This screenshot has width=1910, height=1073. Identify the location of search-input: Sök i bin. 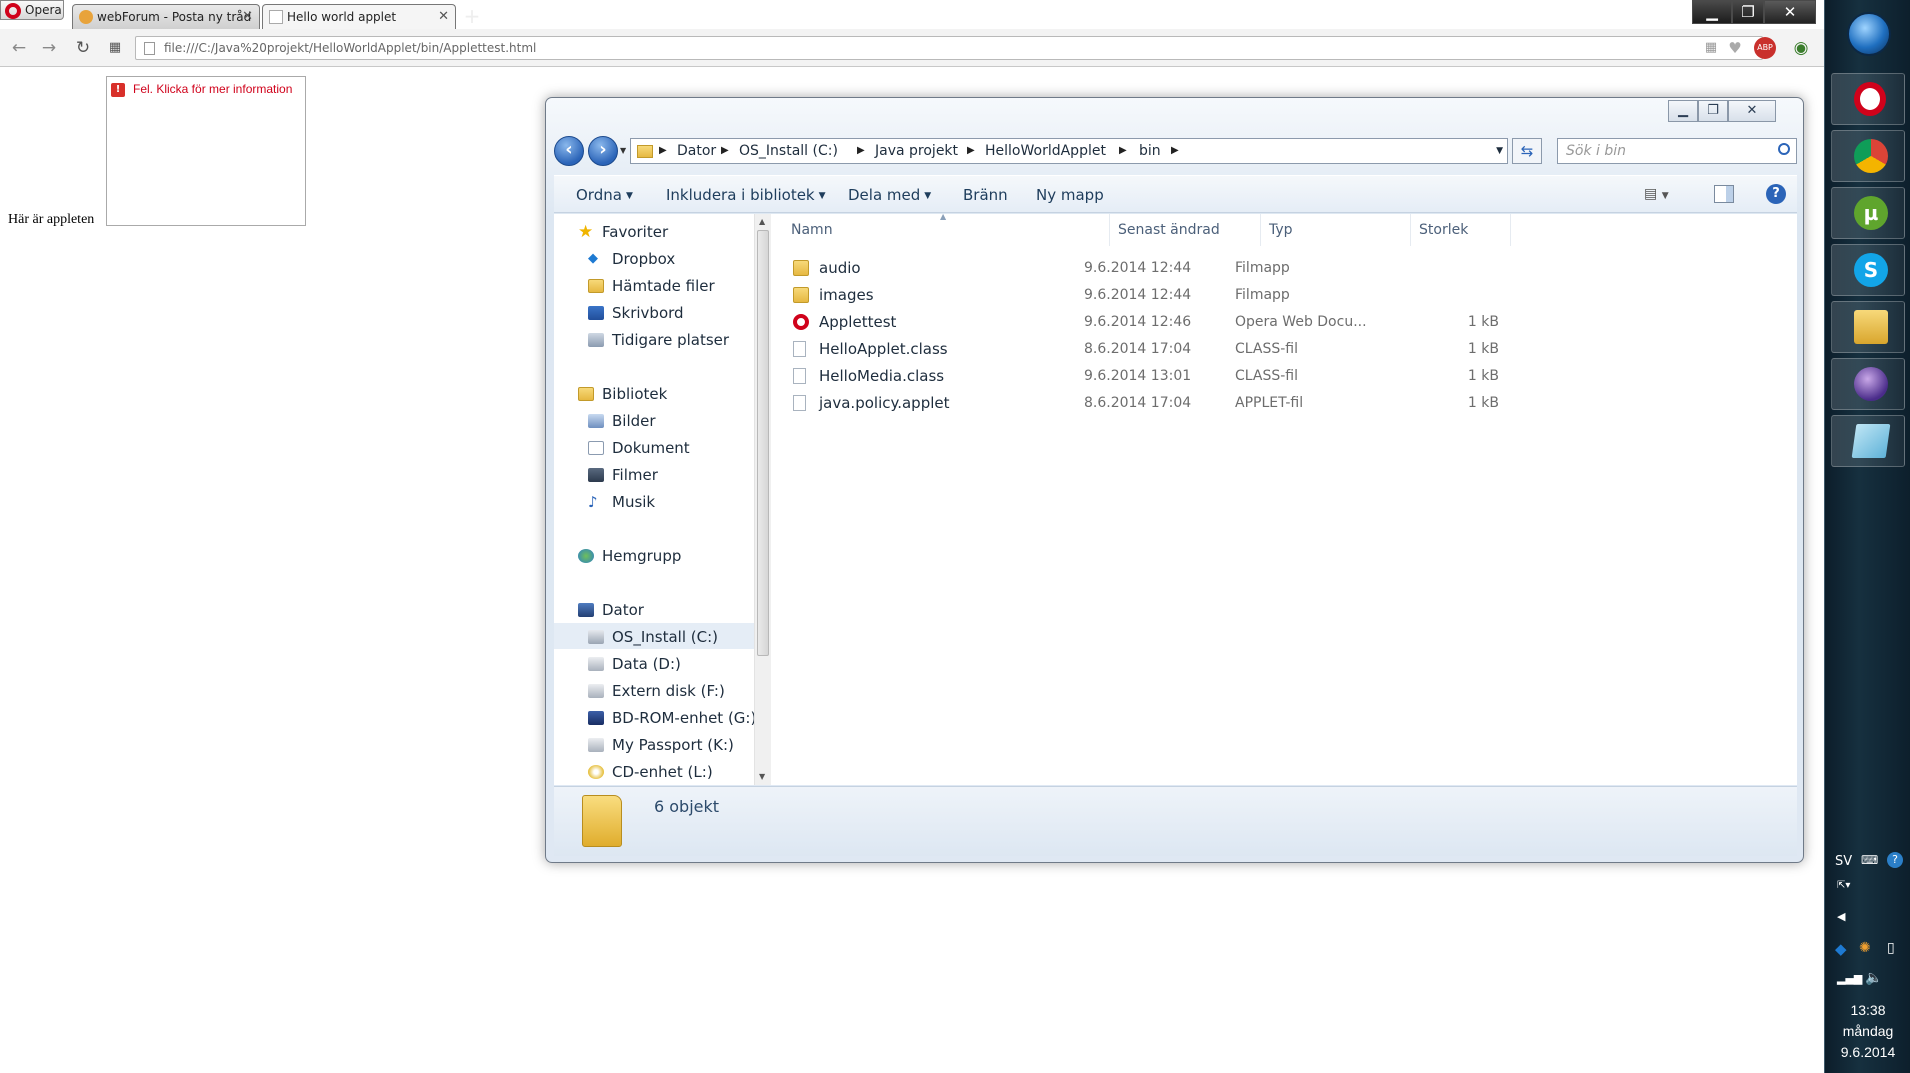
(1677, 151).